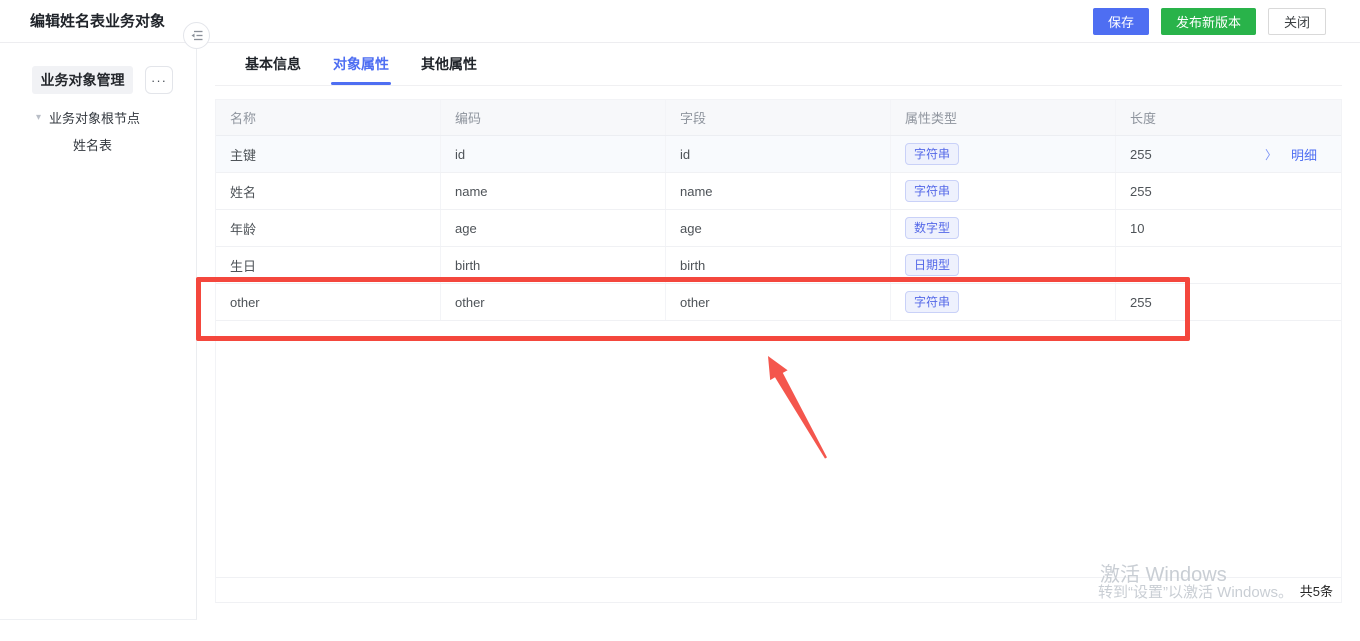  I want to click on cell-name: 生日, so click(328, 265).